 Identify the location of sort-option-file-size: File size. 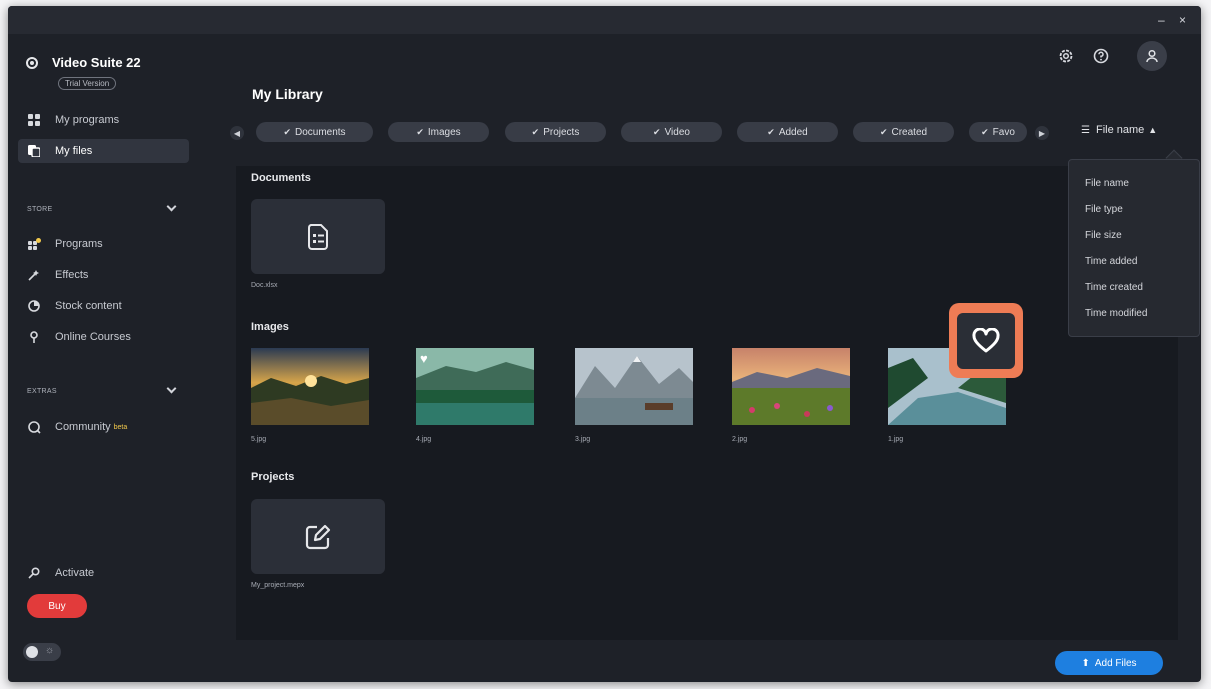
(1103, 235).